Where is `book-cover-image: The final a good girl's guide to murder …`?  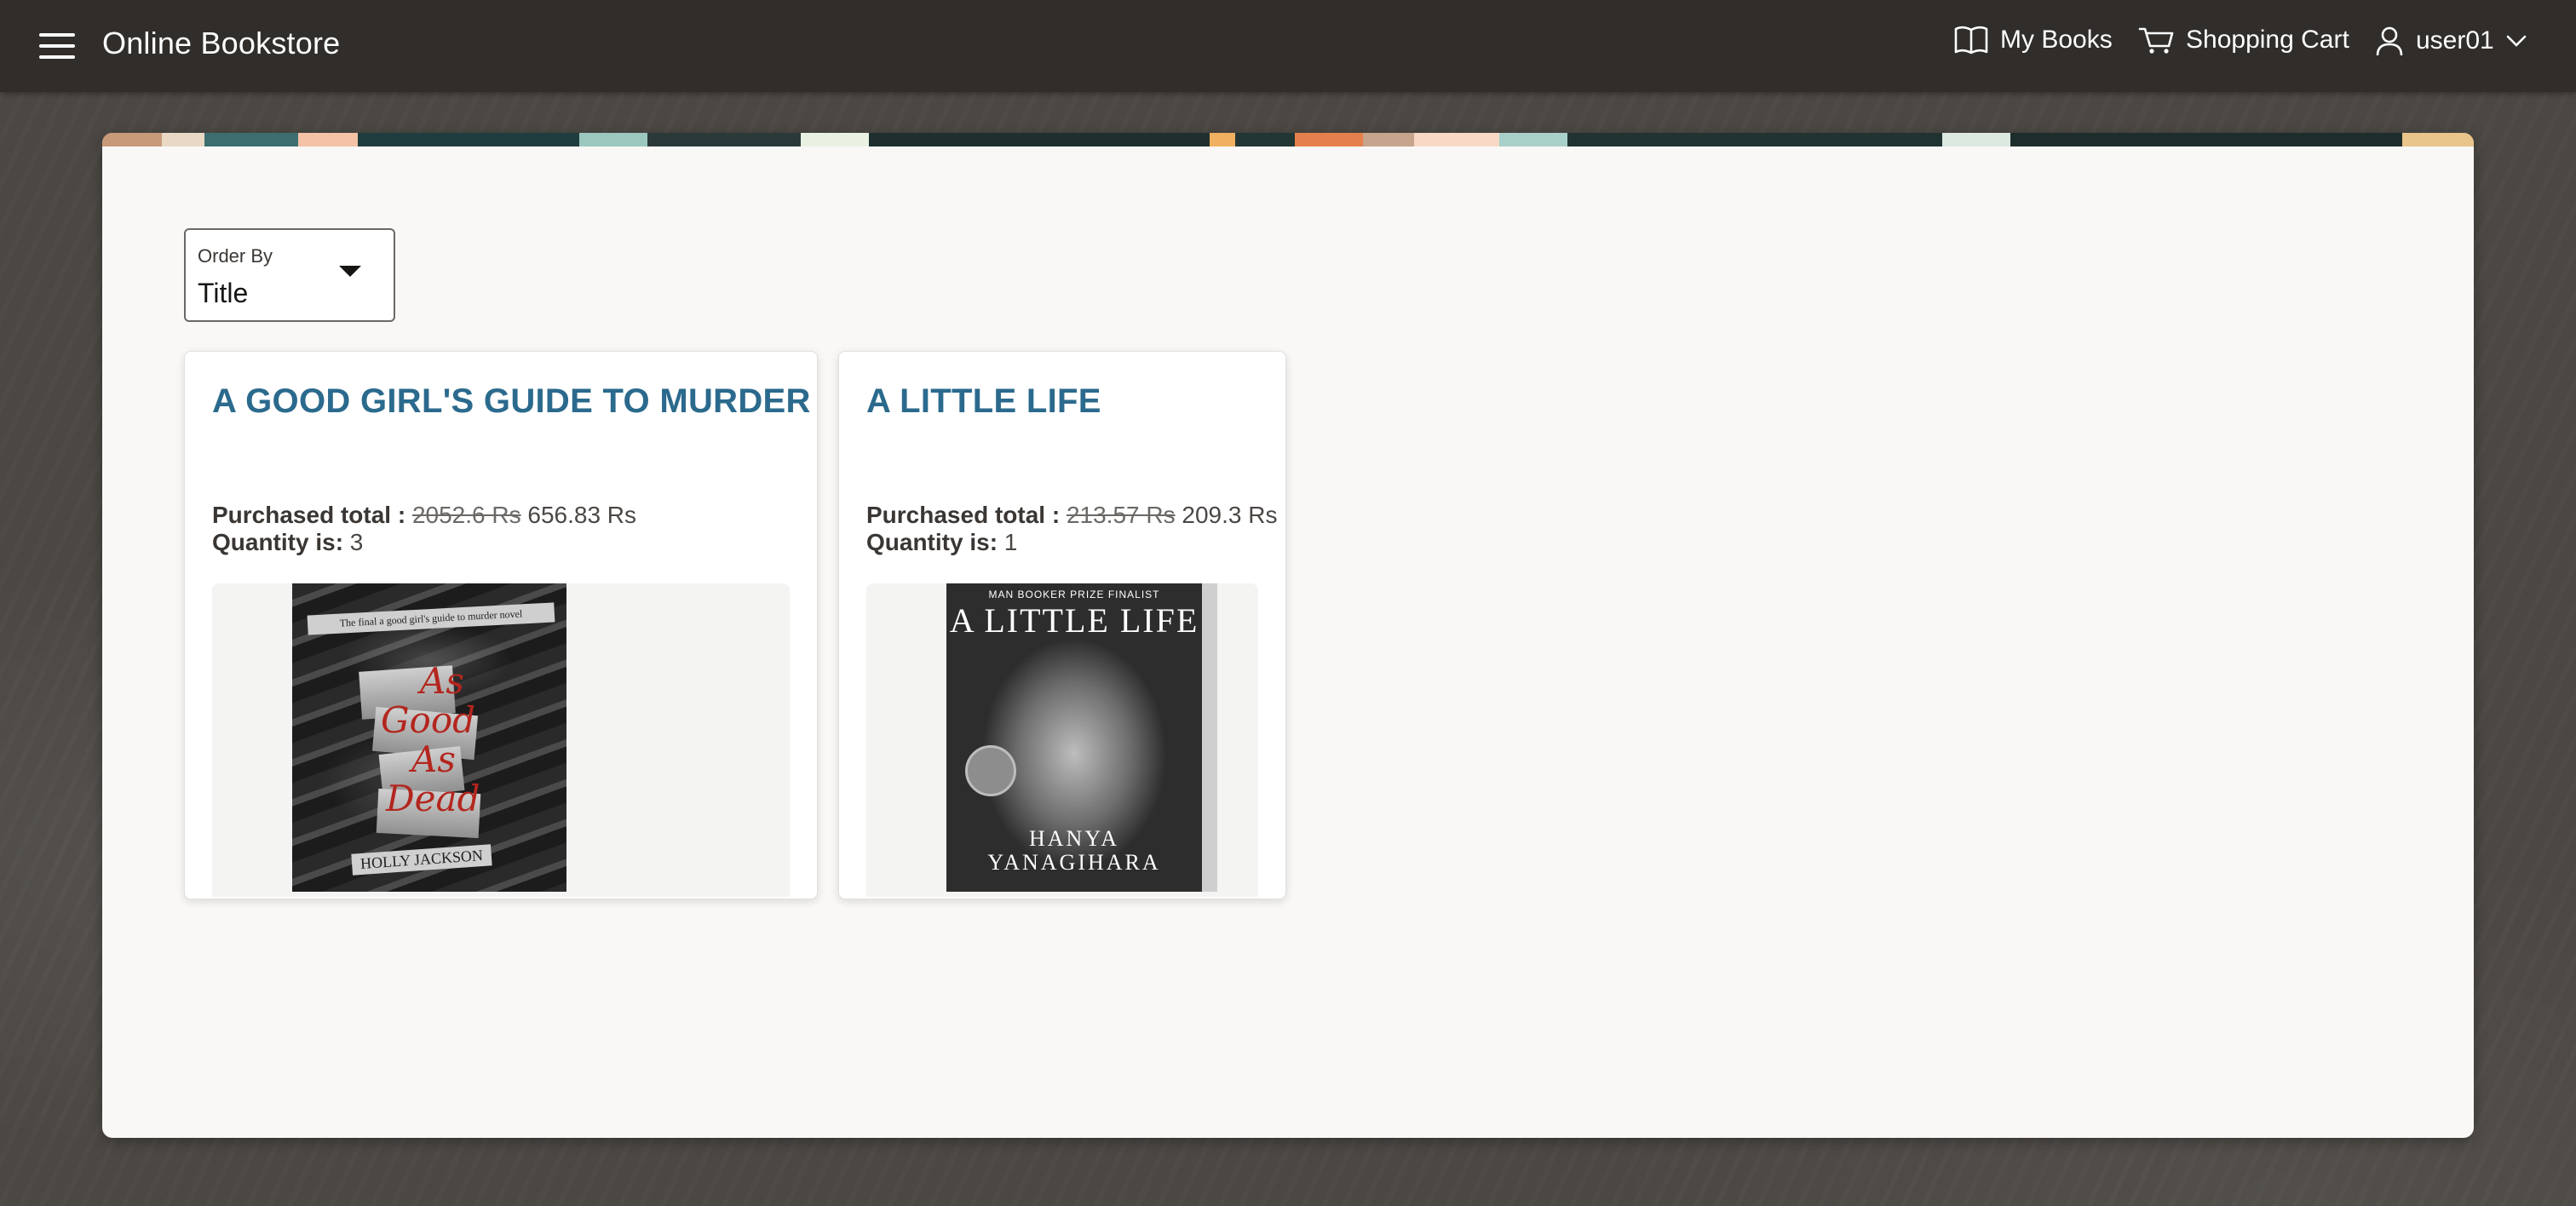
book-cover-image: The final a good girl's guide to murder … is located at coordinates (429, 737).